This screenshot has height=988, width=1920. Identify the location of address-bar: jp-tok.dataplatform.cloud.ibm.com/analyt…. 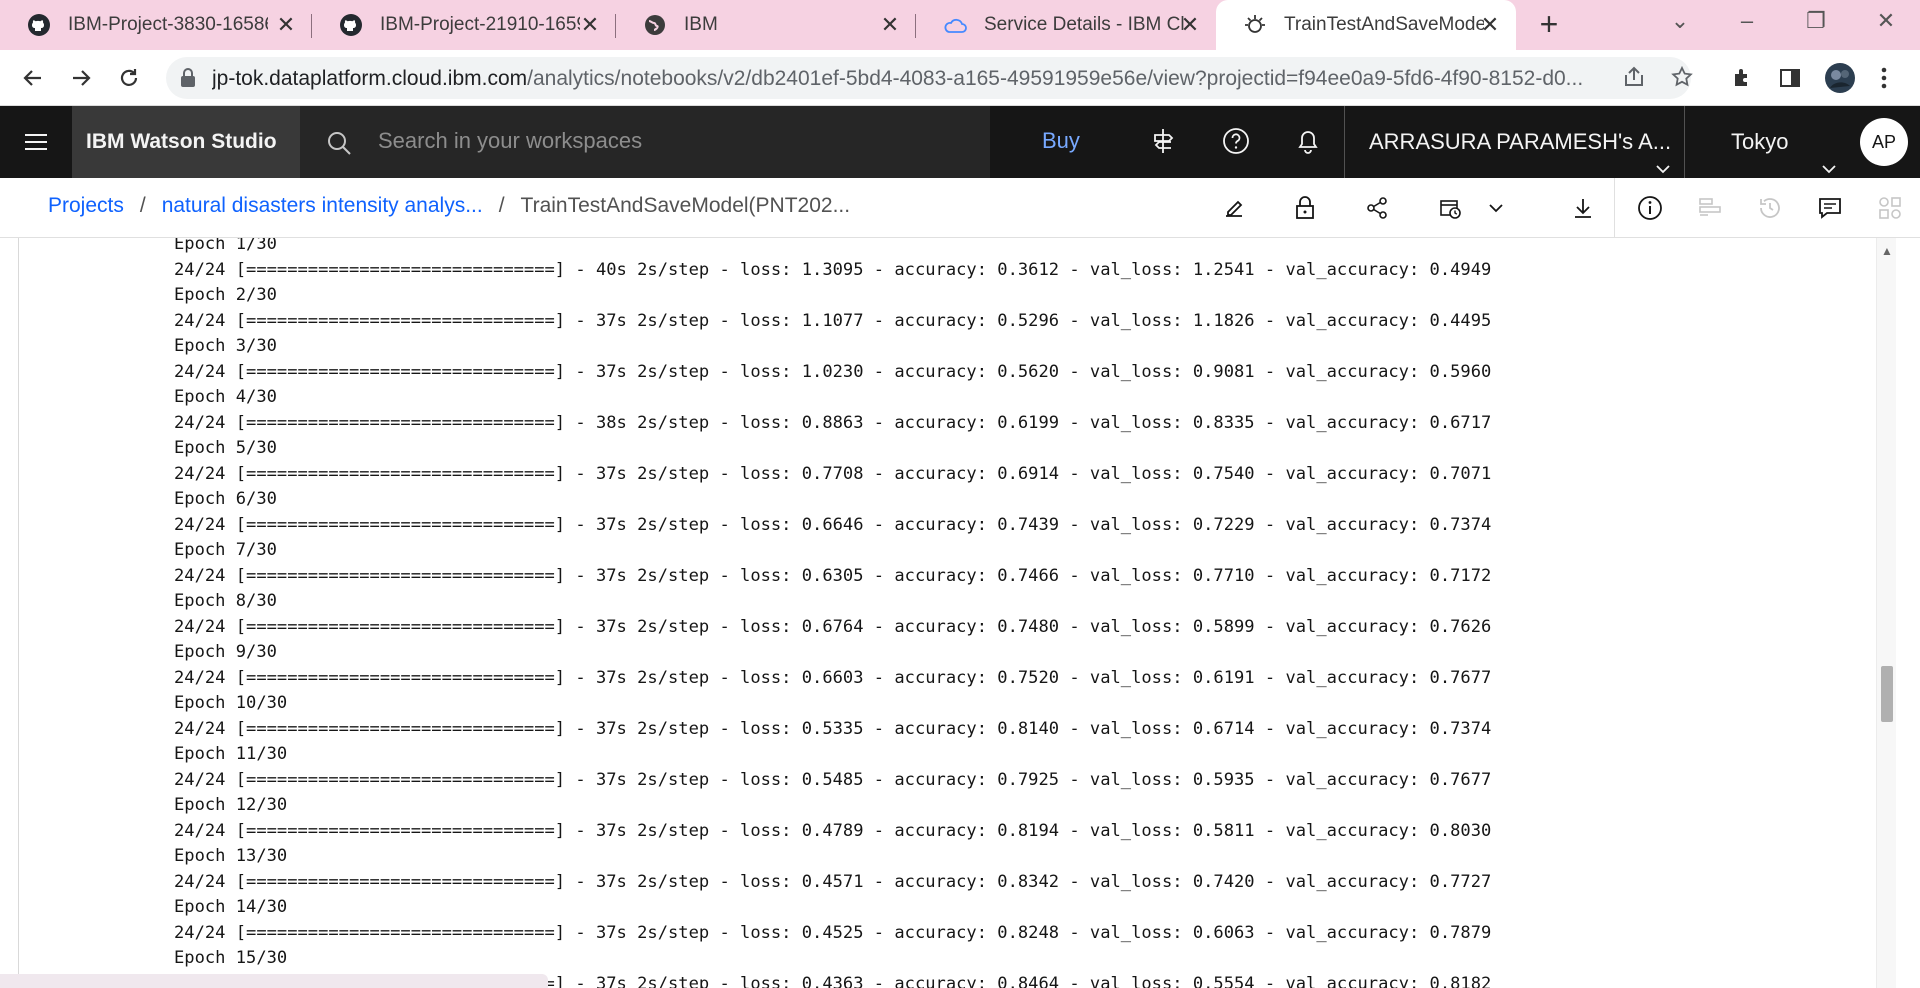
(960, 78).